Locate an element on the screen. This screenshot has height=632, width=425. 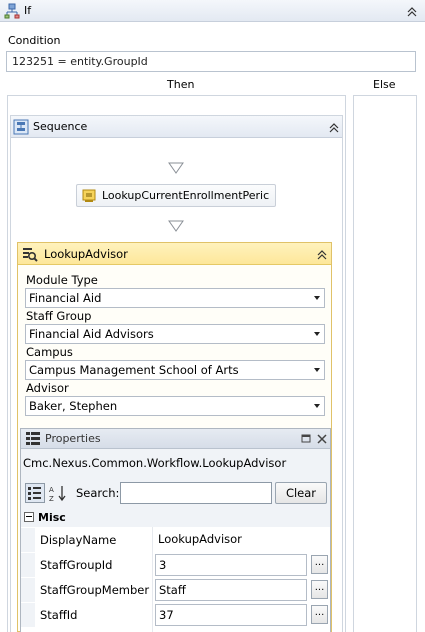
module-type-value: Financial Aid is located at coordinates (65, 298).